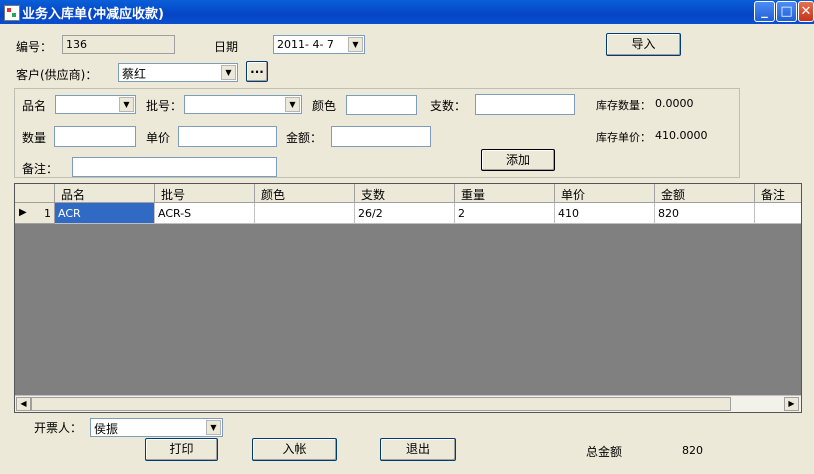 The image size is (814, 474). Describe the element at coordinates (205, 193) in the screenshot. I see `column-header-batch: 批号` at that location.